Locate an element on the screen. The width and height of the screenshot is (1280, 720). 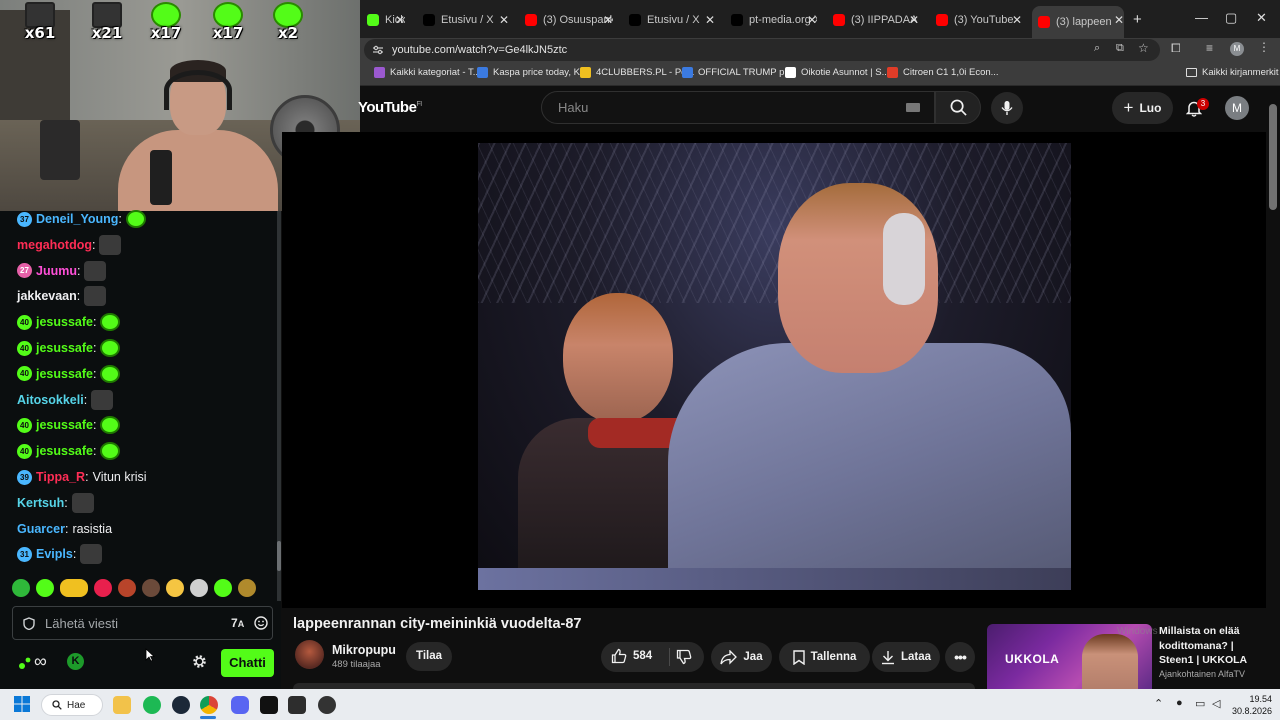
share-button: Jaa is located at coordinates (741, 657).